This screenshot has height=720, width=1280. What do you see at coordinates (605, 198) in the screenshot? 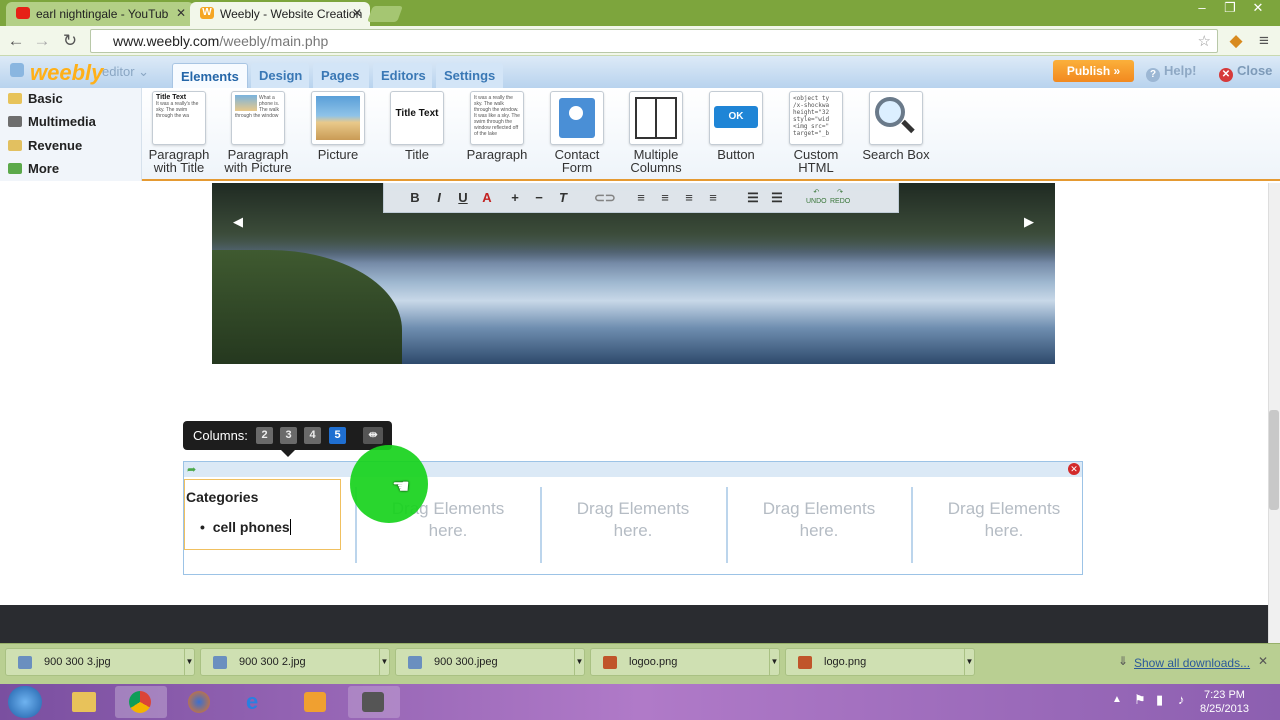
I see `link-icon: ⊂⊃` at bounding box center [605, 198].